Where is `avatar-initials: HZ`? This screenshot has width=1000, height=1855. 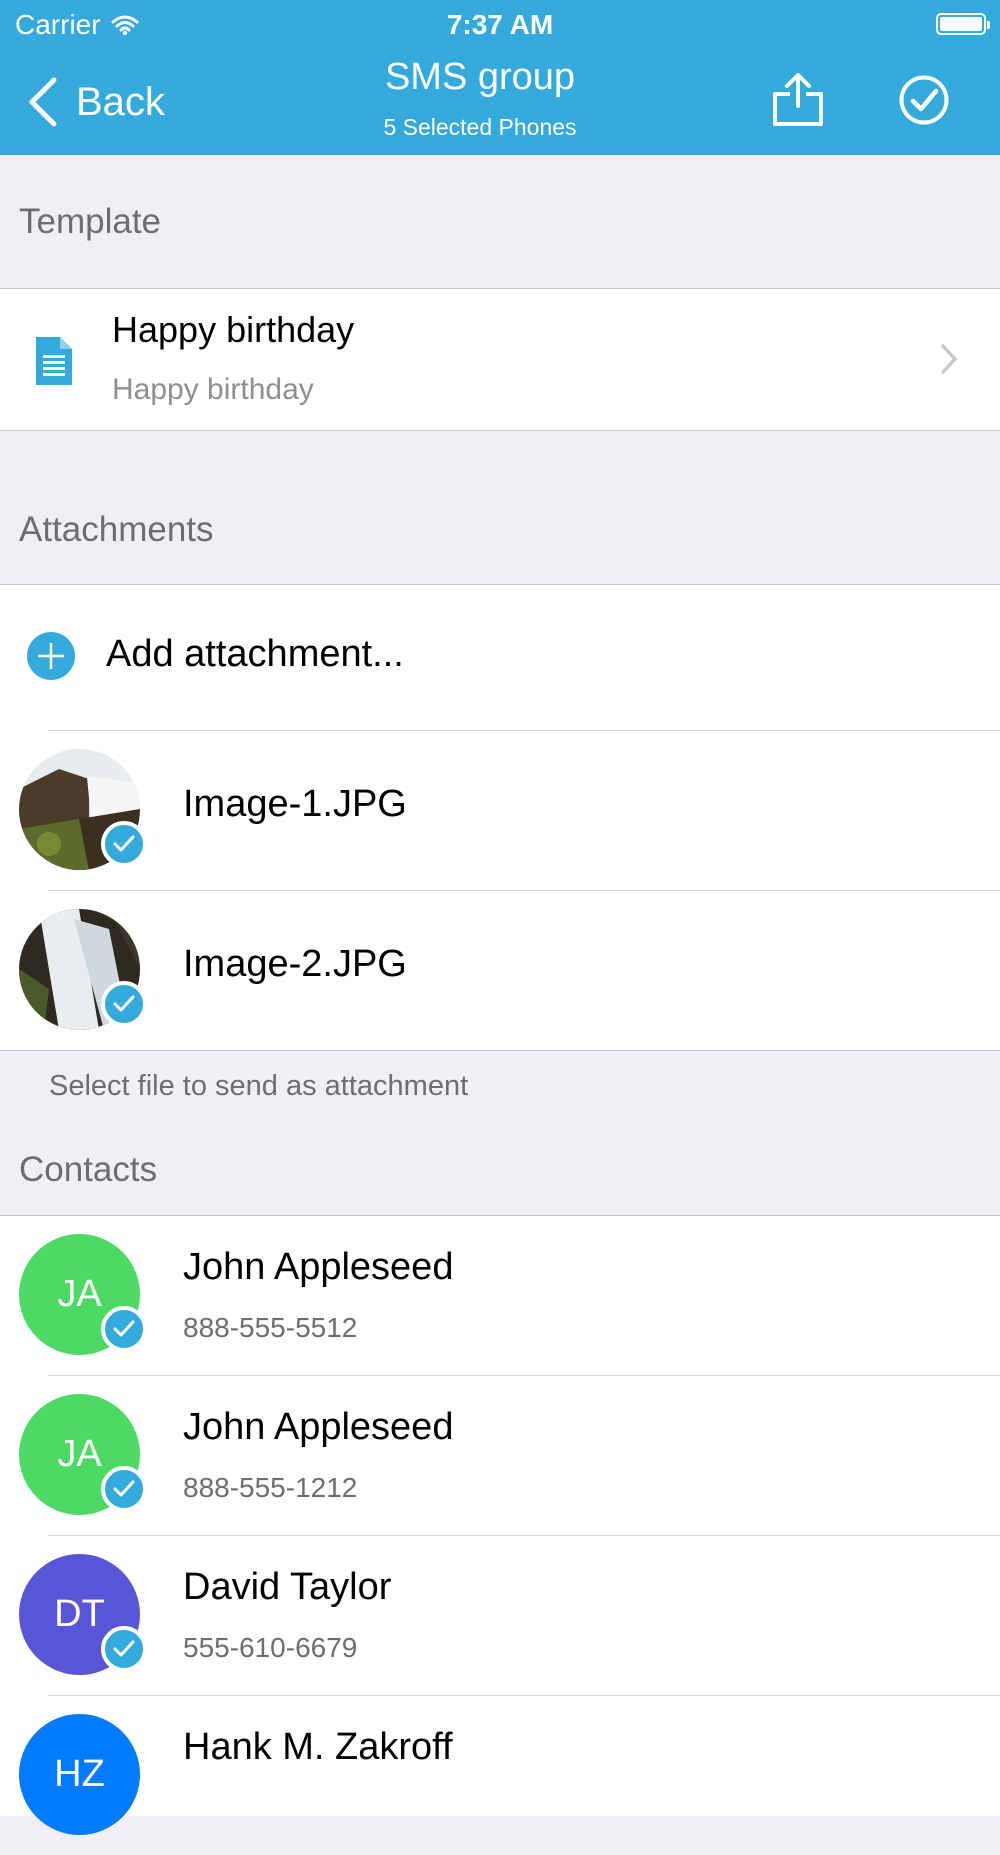
avatar-initials: HZ is located at coordinates (79, 1774).